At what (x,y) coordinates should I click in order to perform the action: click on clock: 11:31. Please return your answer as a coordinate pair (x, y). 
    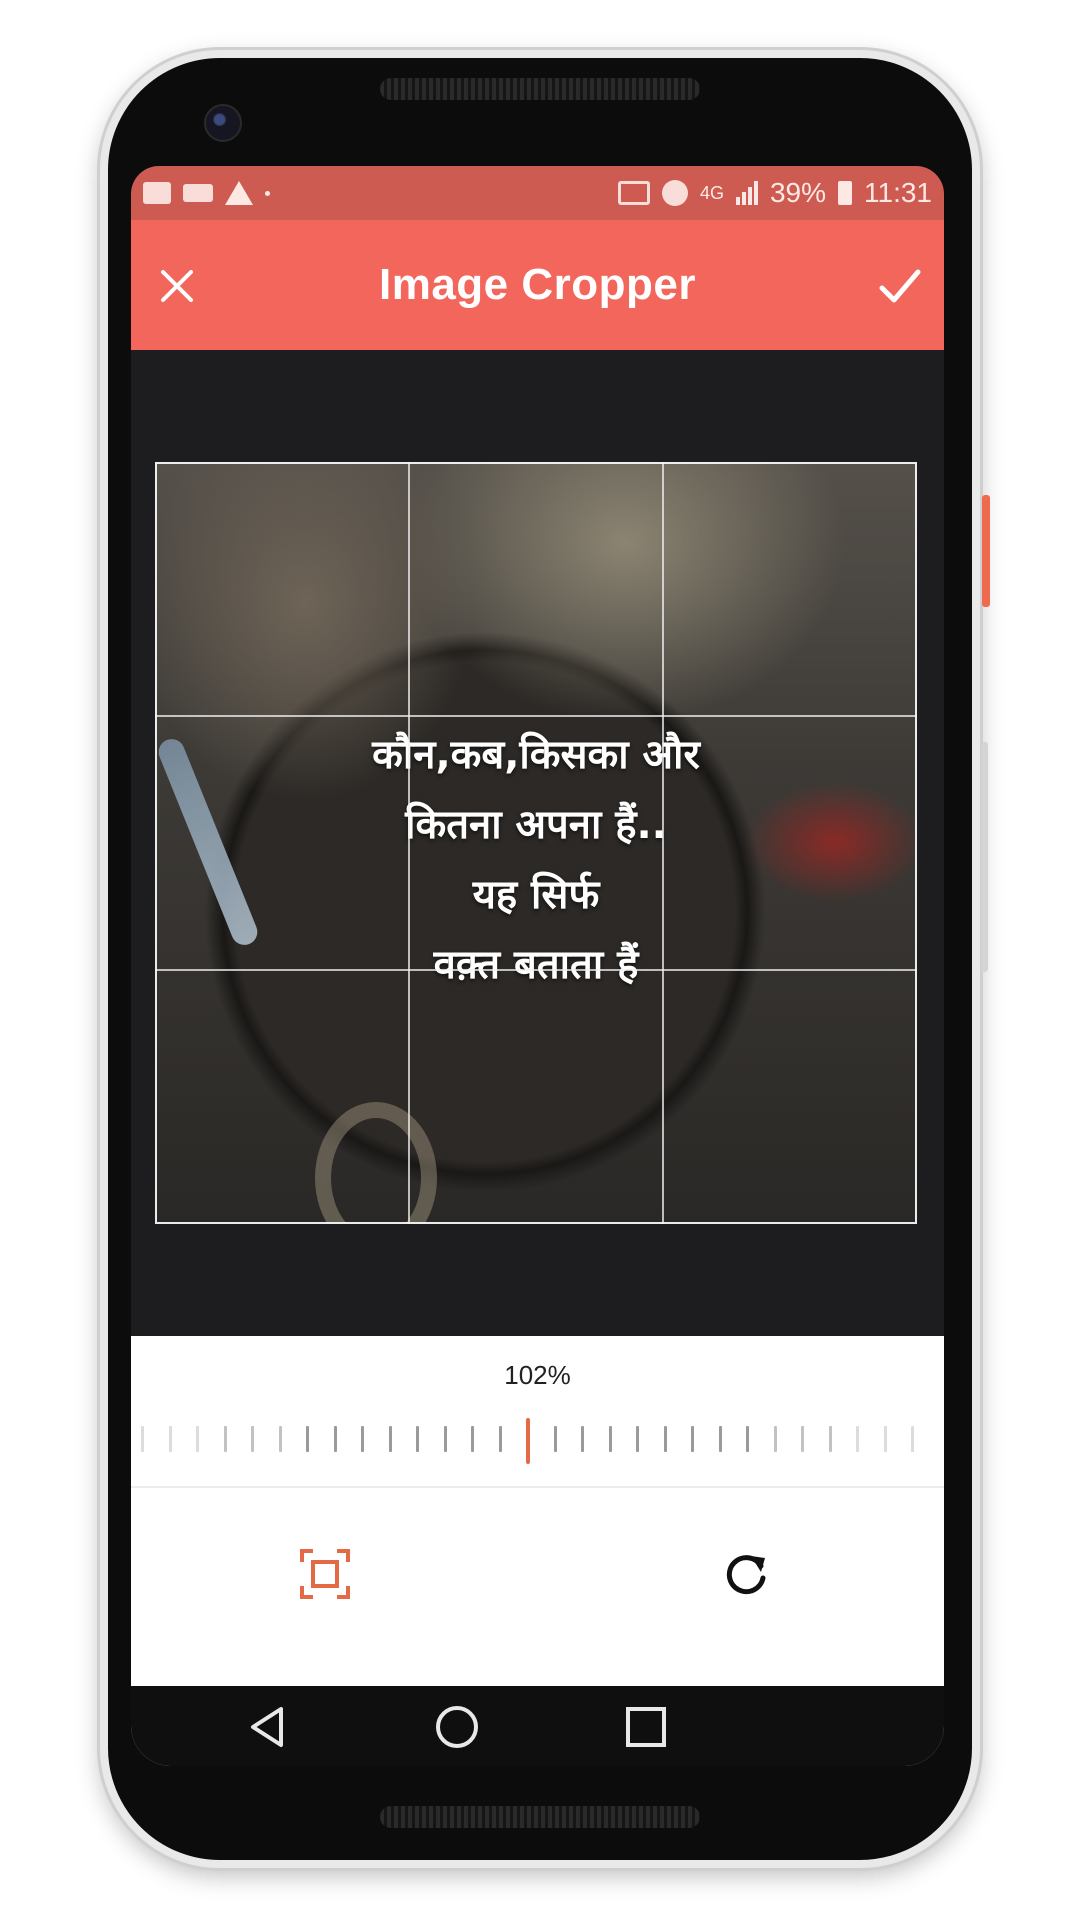
    Looking at the image, I should click on (898, 192).